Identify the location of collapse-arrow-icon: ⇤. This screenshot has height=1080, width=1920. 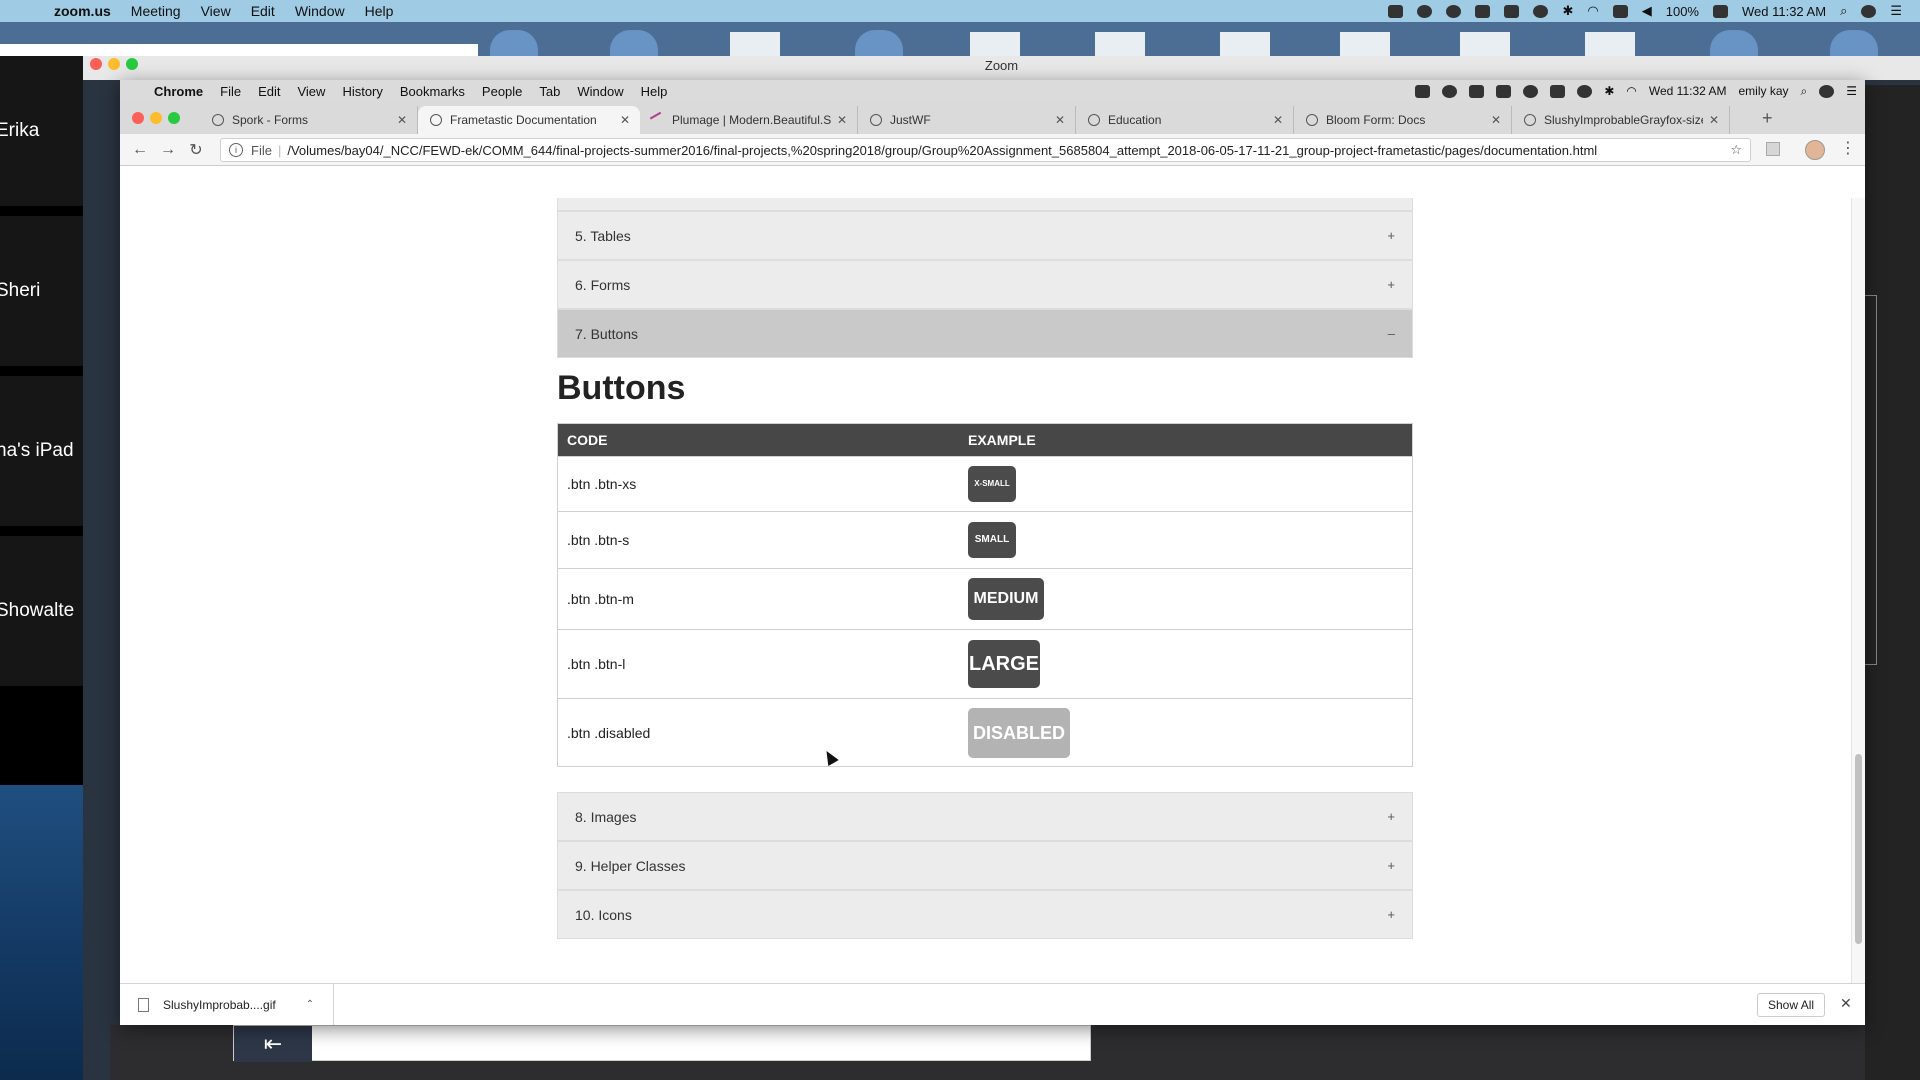
(273, 1044).